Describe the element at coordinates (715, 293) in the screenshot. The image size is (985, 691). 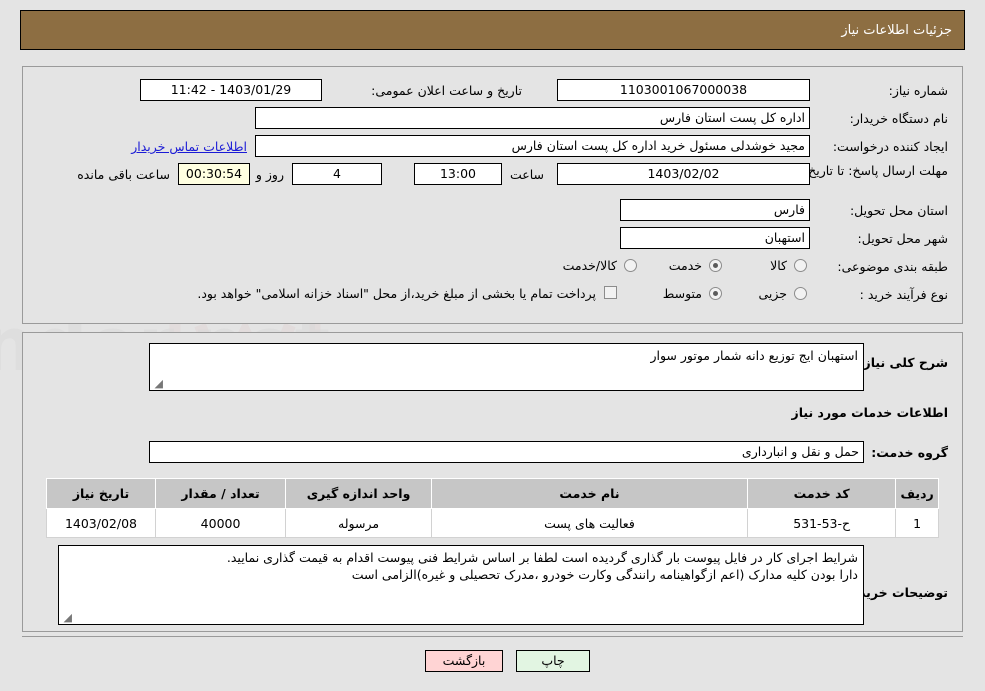
I see `radio-process-motavaset` at that location.